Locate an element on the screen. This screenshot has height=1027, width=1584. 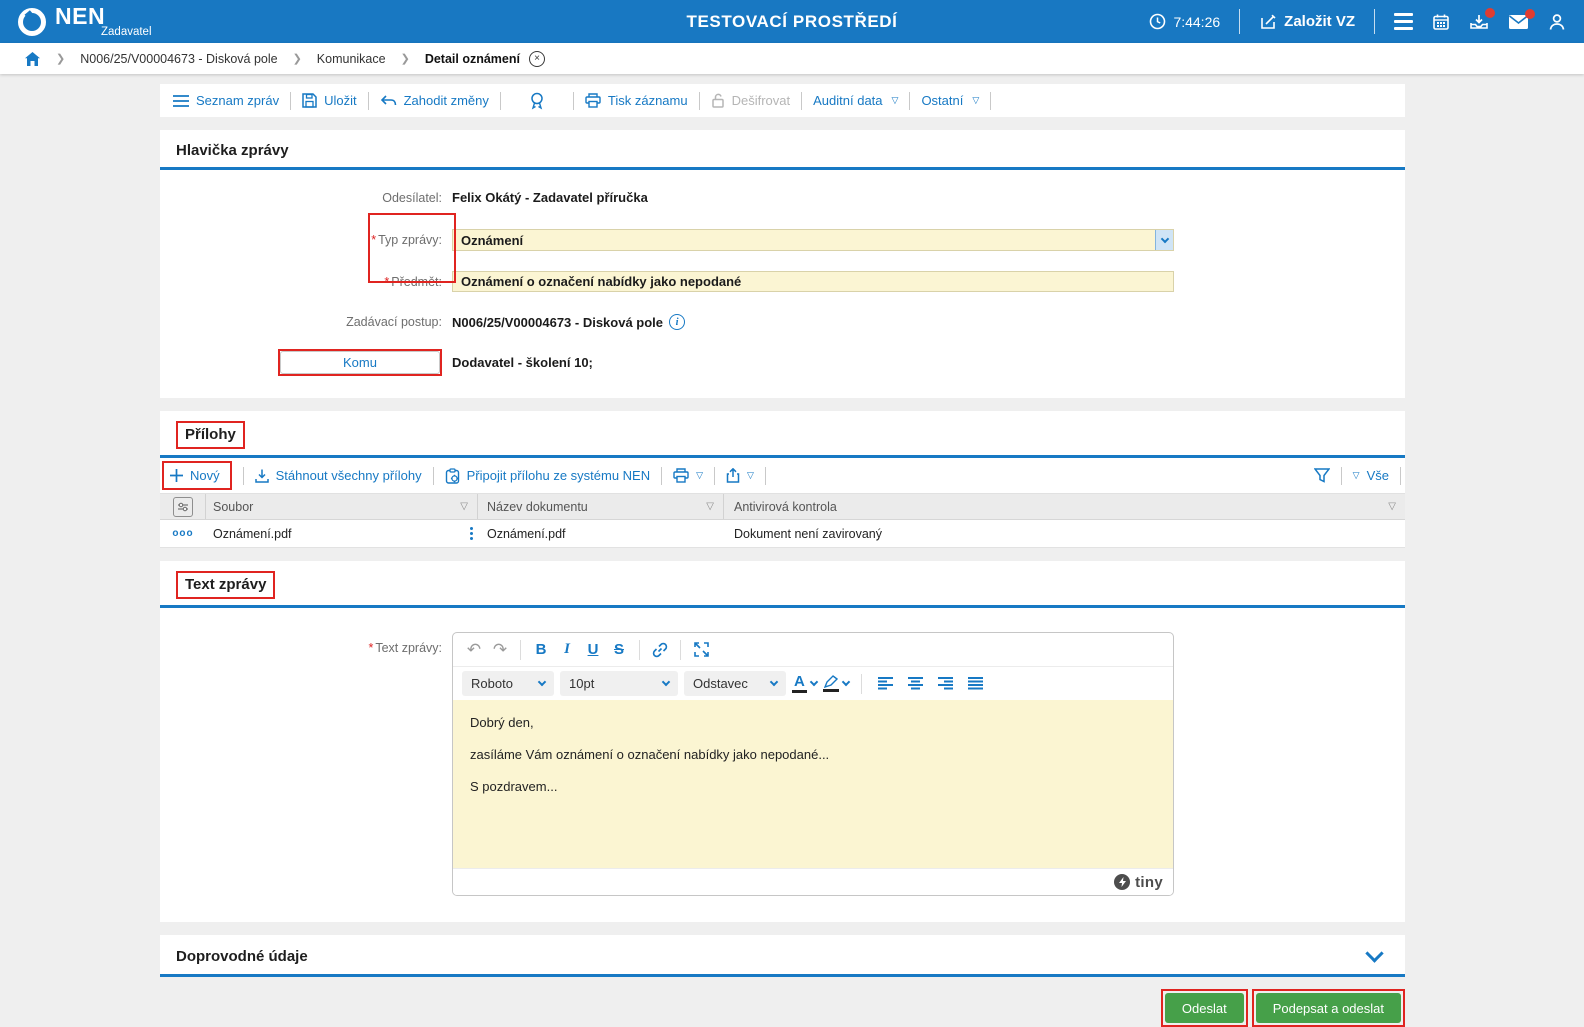
filter-button is located at coordinates (1321, 475).